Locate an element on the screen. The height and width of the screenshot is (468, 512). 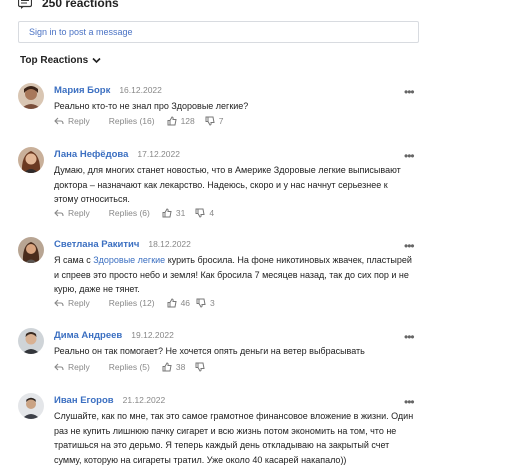
reactions-header: 250 reactions is located at coordinates (68, 6).